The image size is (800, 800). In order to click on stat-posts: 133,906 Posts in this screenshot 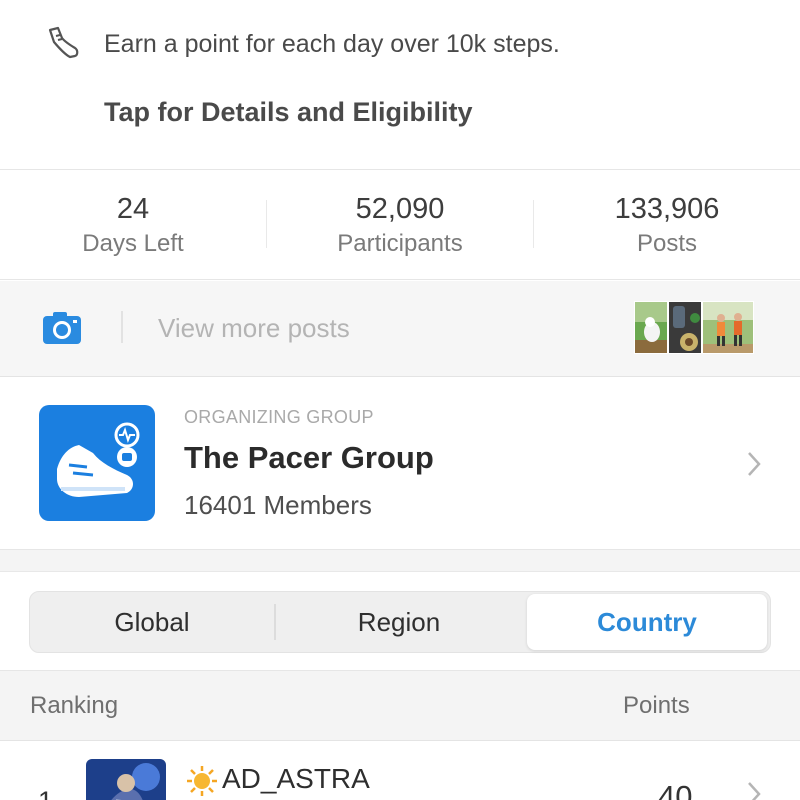, I will do `click(667, 224)`.